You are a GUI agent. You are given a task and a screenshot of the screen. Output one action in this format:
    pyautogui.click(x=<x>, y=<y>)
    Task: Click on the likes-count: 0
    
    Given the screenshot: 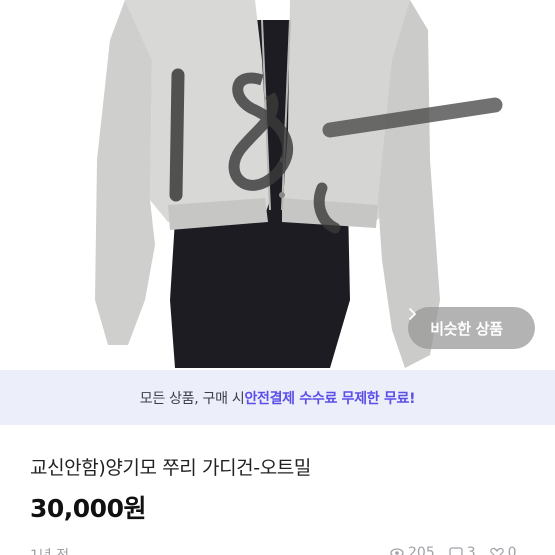 What is the action you would take?
    pyautogui.click(x=512, y=550)
    